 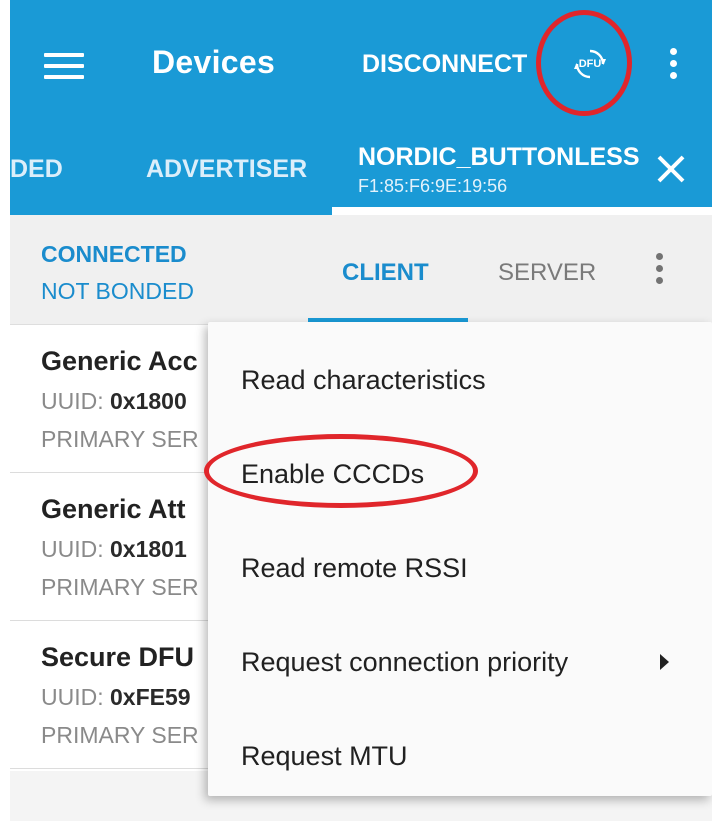 I want to click on tab-ded: DED, so click(x=36, y=169).